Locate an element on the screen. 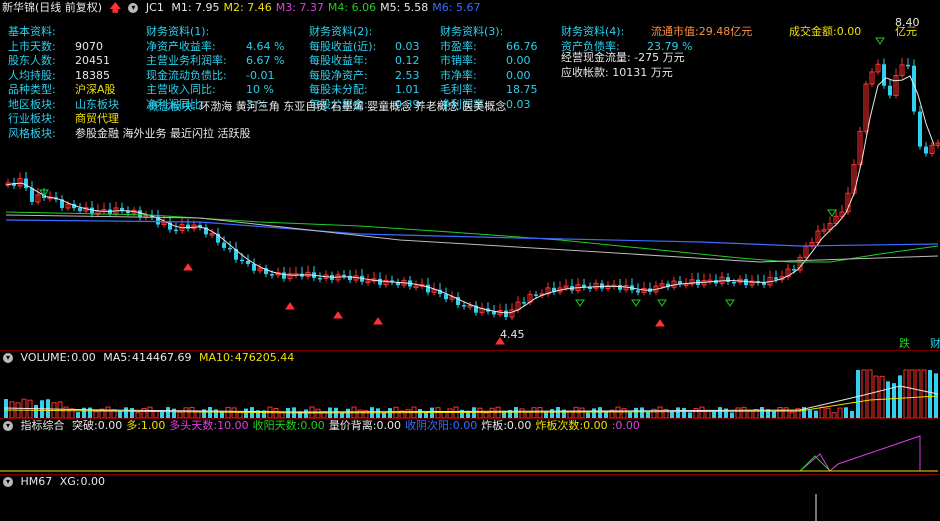  info-value: 0.03 is located at coordinates (518, 104).